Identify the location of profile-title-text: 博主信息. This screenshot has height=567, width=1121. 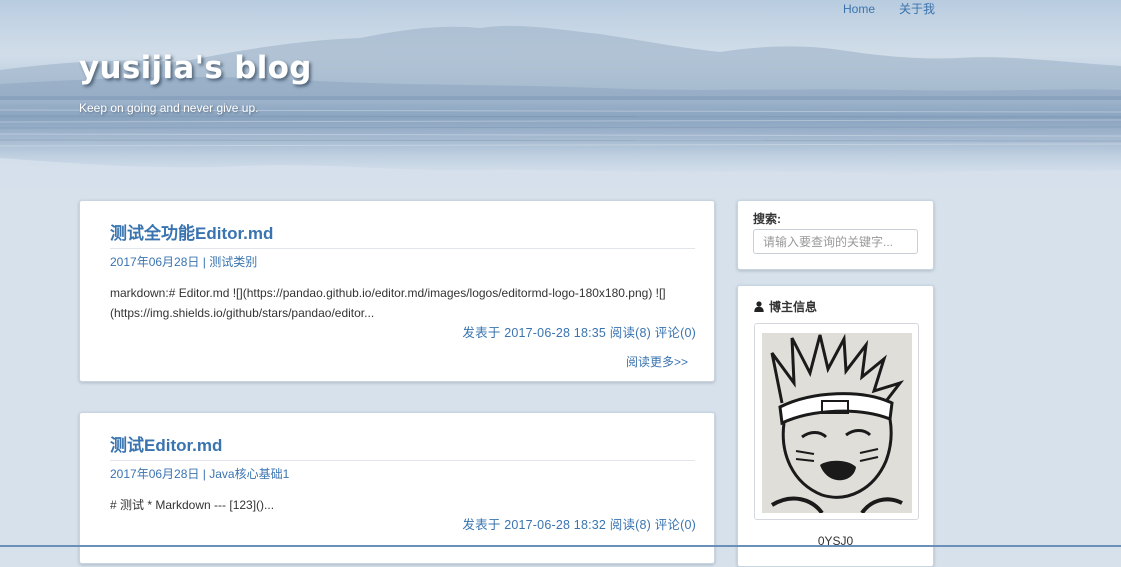
(793, 307).